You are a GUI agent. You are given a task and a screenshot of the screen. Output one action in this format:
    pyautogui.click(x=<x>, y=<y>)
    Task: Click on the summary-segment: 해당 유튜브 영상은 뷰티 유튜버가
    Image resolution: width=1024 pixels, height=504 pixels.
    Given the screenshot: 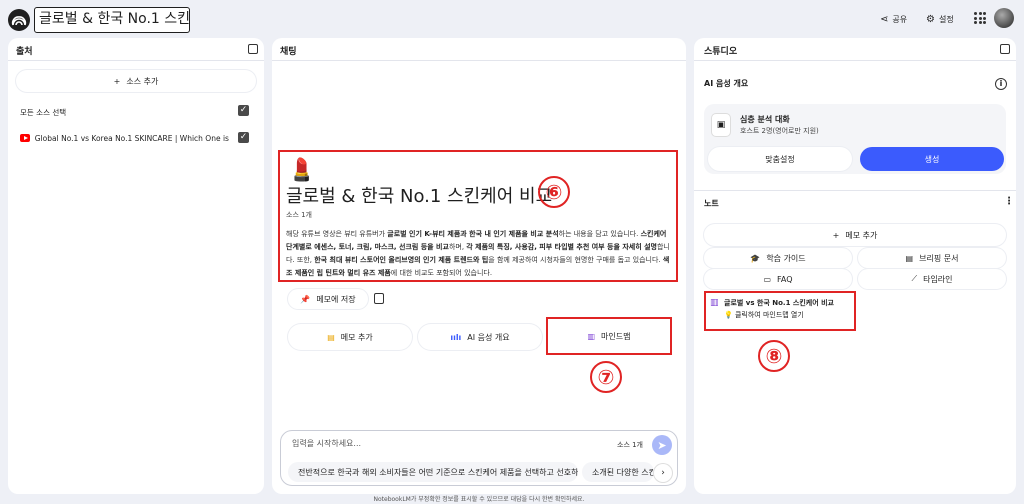 What is the action you would take?
    pyautogui.click(x=337, y=234)
    